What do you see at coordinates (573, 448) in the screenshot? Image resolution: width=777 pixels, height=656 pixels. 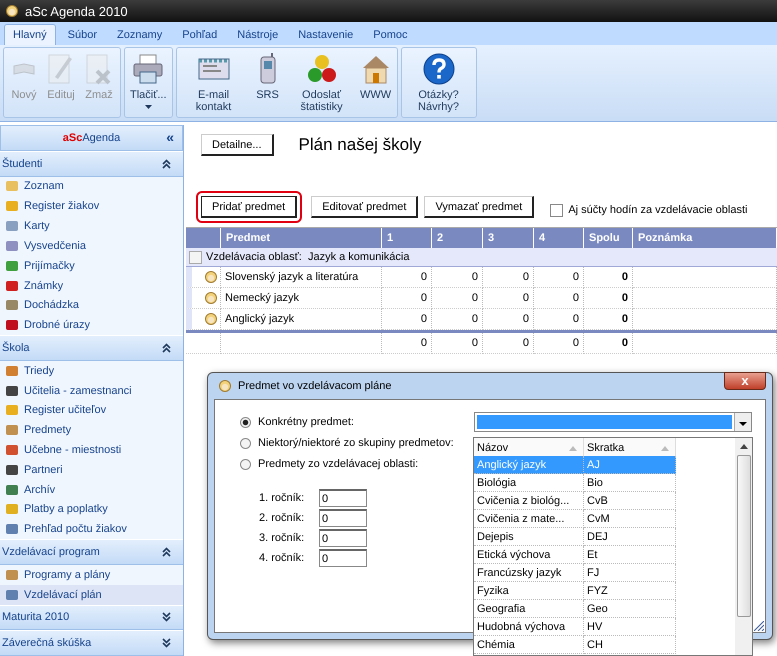 I see `sort-icon` at bounding box center [573, 448].